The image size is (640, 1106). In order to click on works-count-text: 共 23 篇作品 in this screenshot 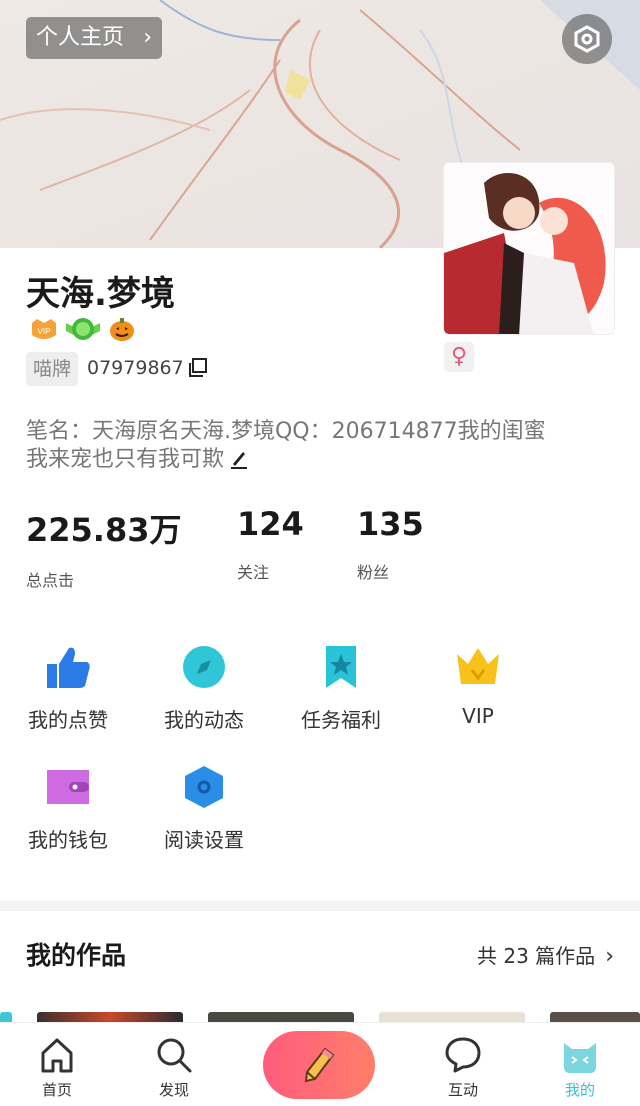, I will do `click(536, 956)`.